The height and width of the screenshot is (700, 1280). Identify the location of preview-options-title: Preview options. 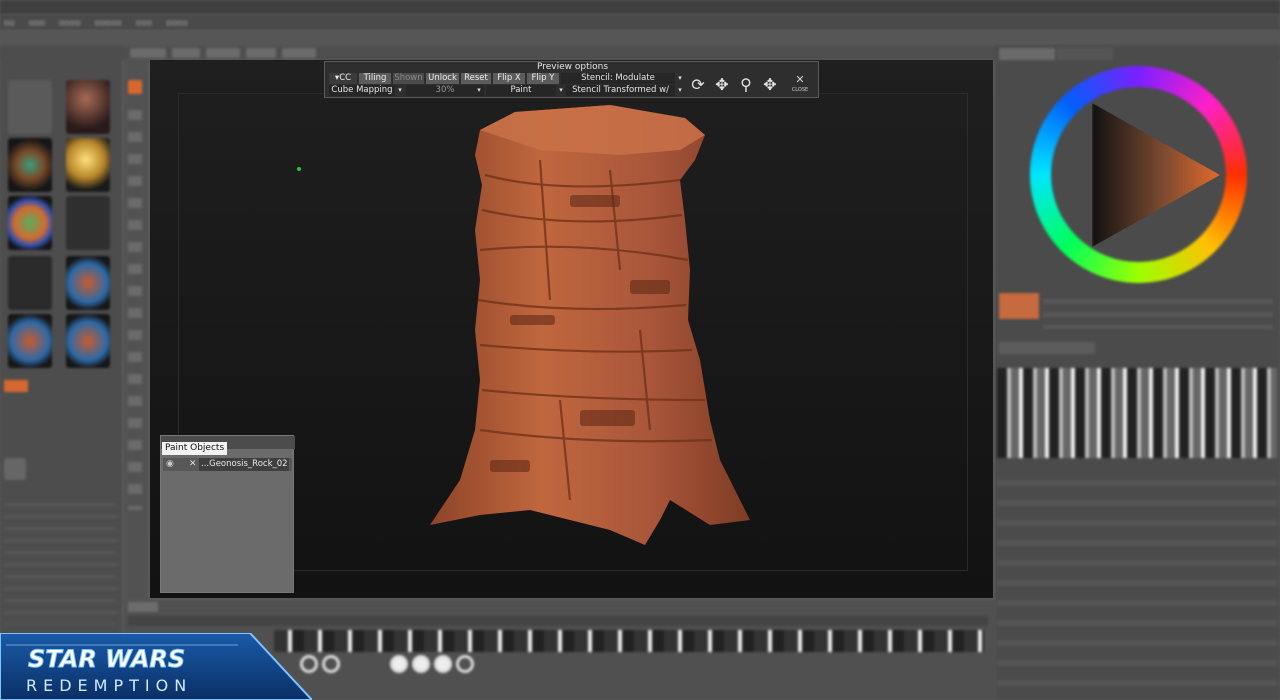
(572, 67).